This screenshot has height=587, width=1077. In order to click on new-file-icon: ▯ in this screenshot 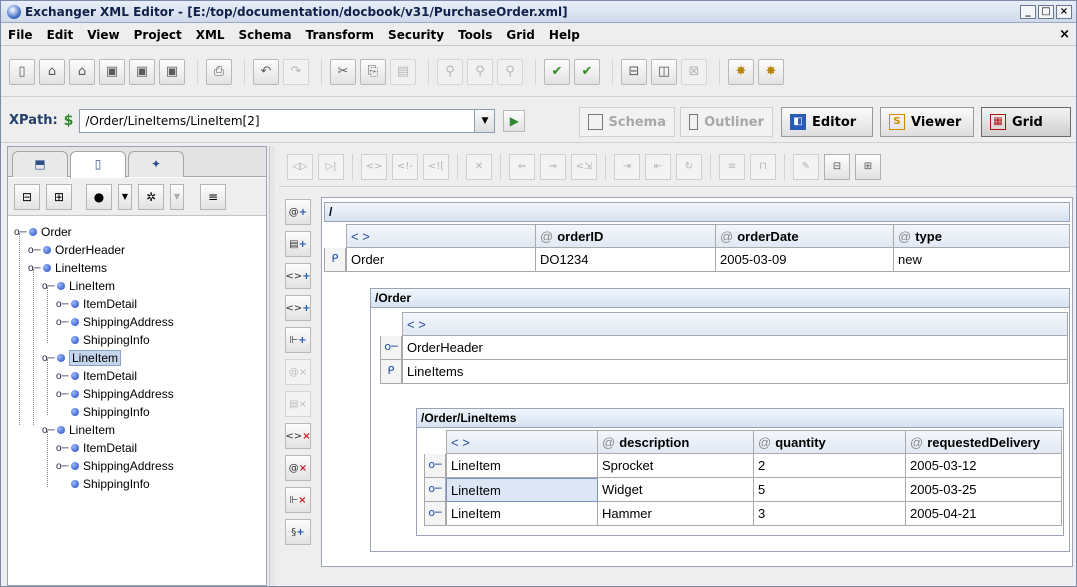, I will do `click(22, 71)`.